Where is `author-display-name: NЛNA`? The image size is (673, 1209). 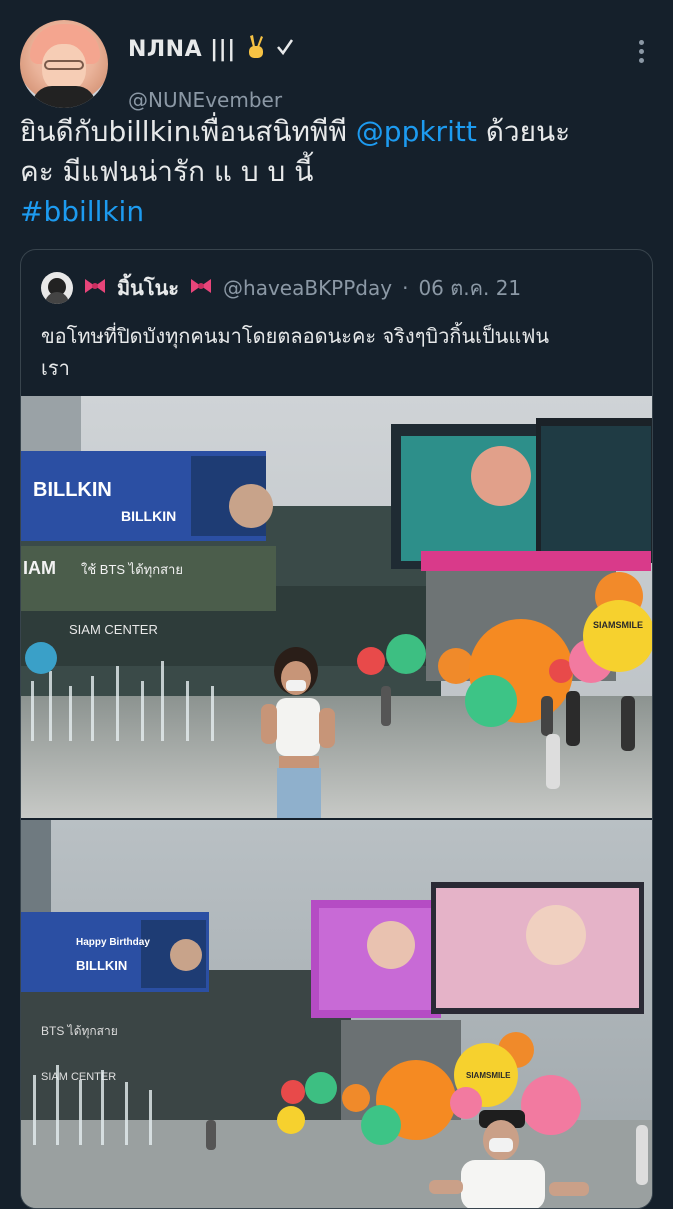
author-display-name: NЛNA is located at coordinates (165, 49).